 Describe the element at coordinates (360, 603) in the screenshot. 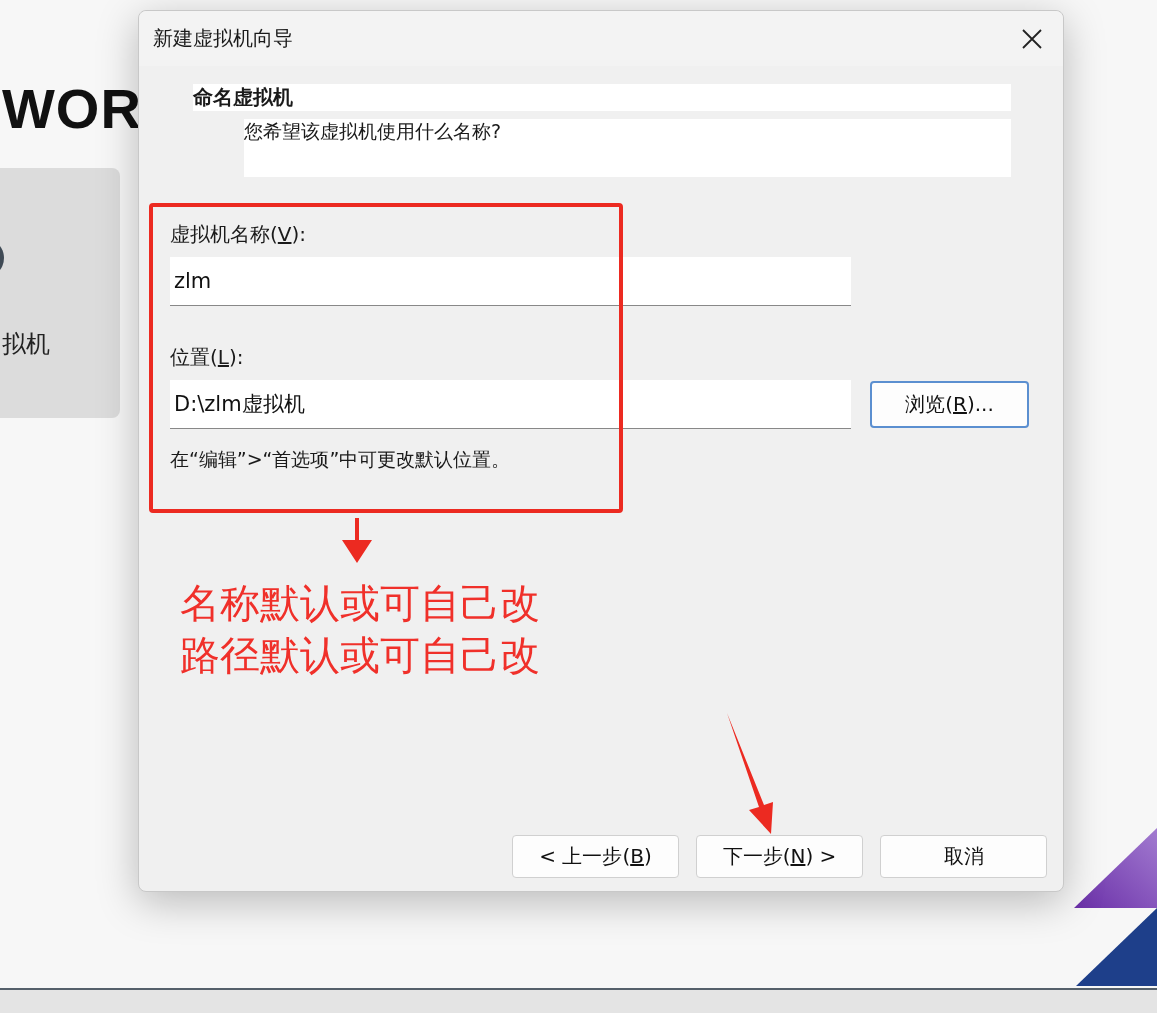

I see `annotation-text: 名称默认或可自己改` at that location.